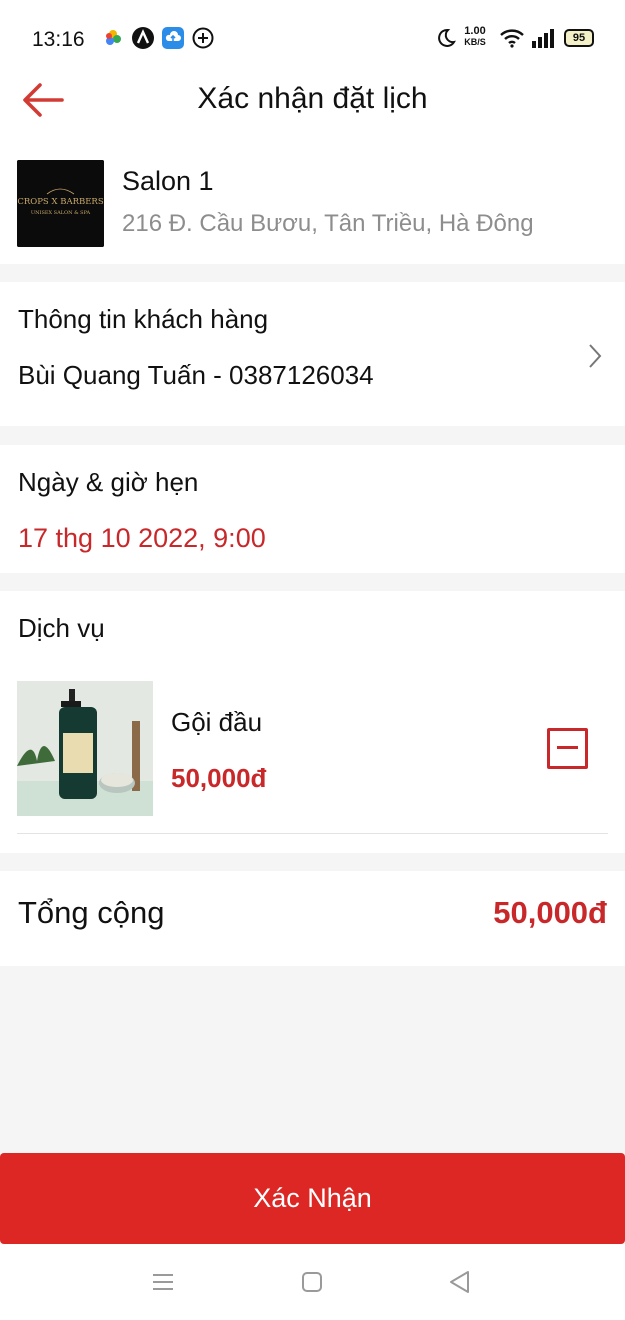 This screenshot has width=625, height=1320. I want to click on confirm-button: Xác Nhận, so click(312, 1198).